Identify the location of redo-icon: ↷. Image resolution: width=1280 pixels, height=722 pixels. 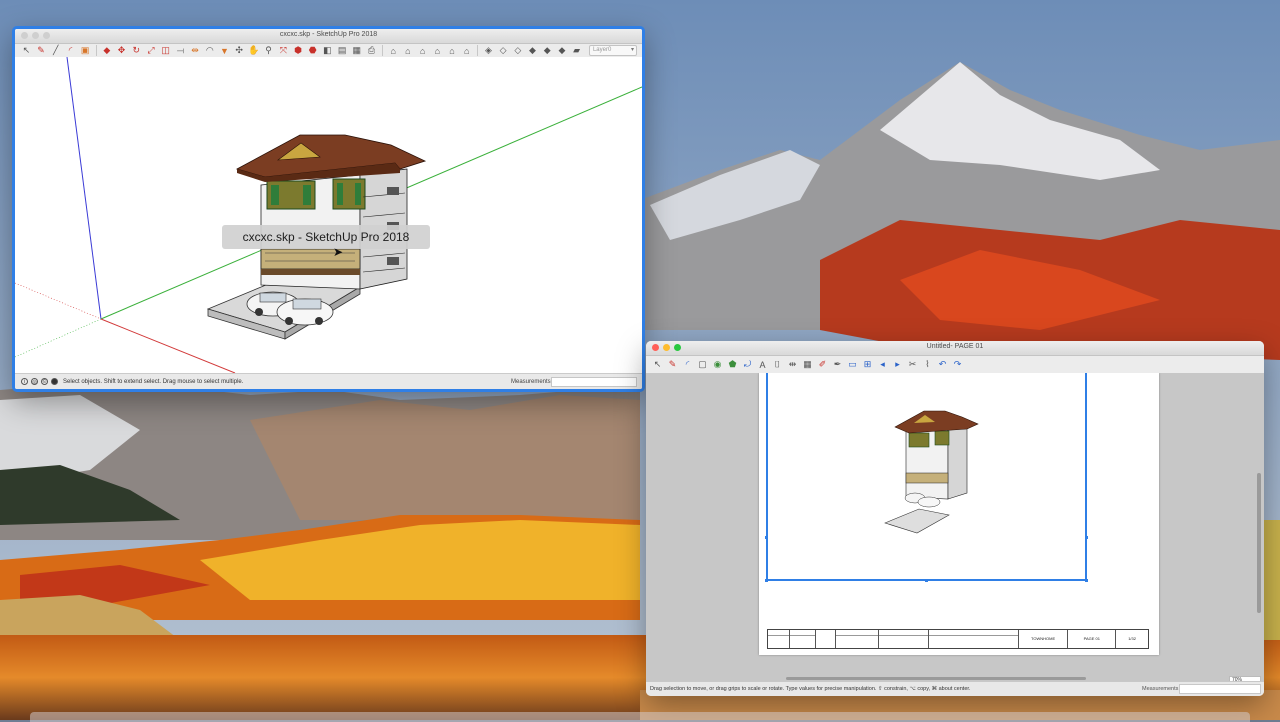
(957, 364).